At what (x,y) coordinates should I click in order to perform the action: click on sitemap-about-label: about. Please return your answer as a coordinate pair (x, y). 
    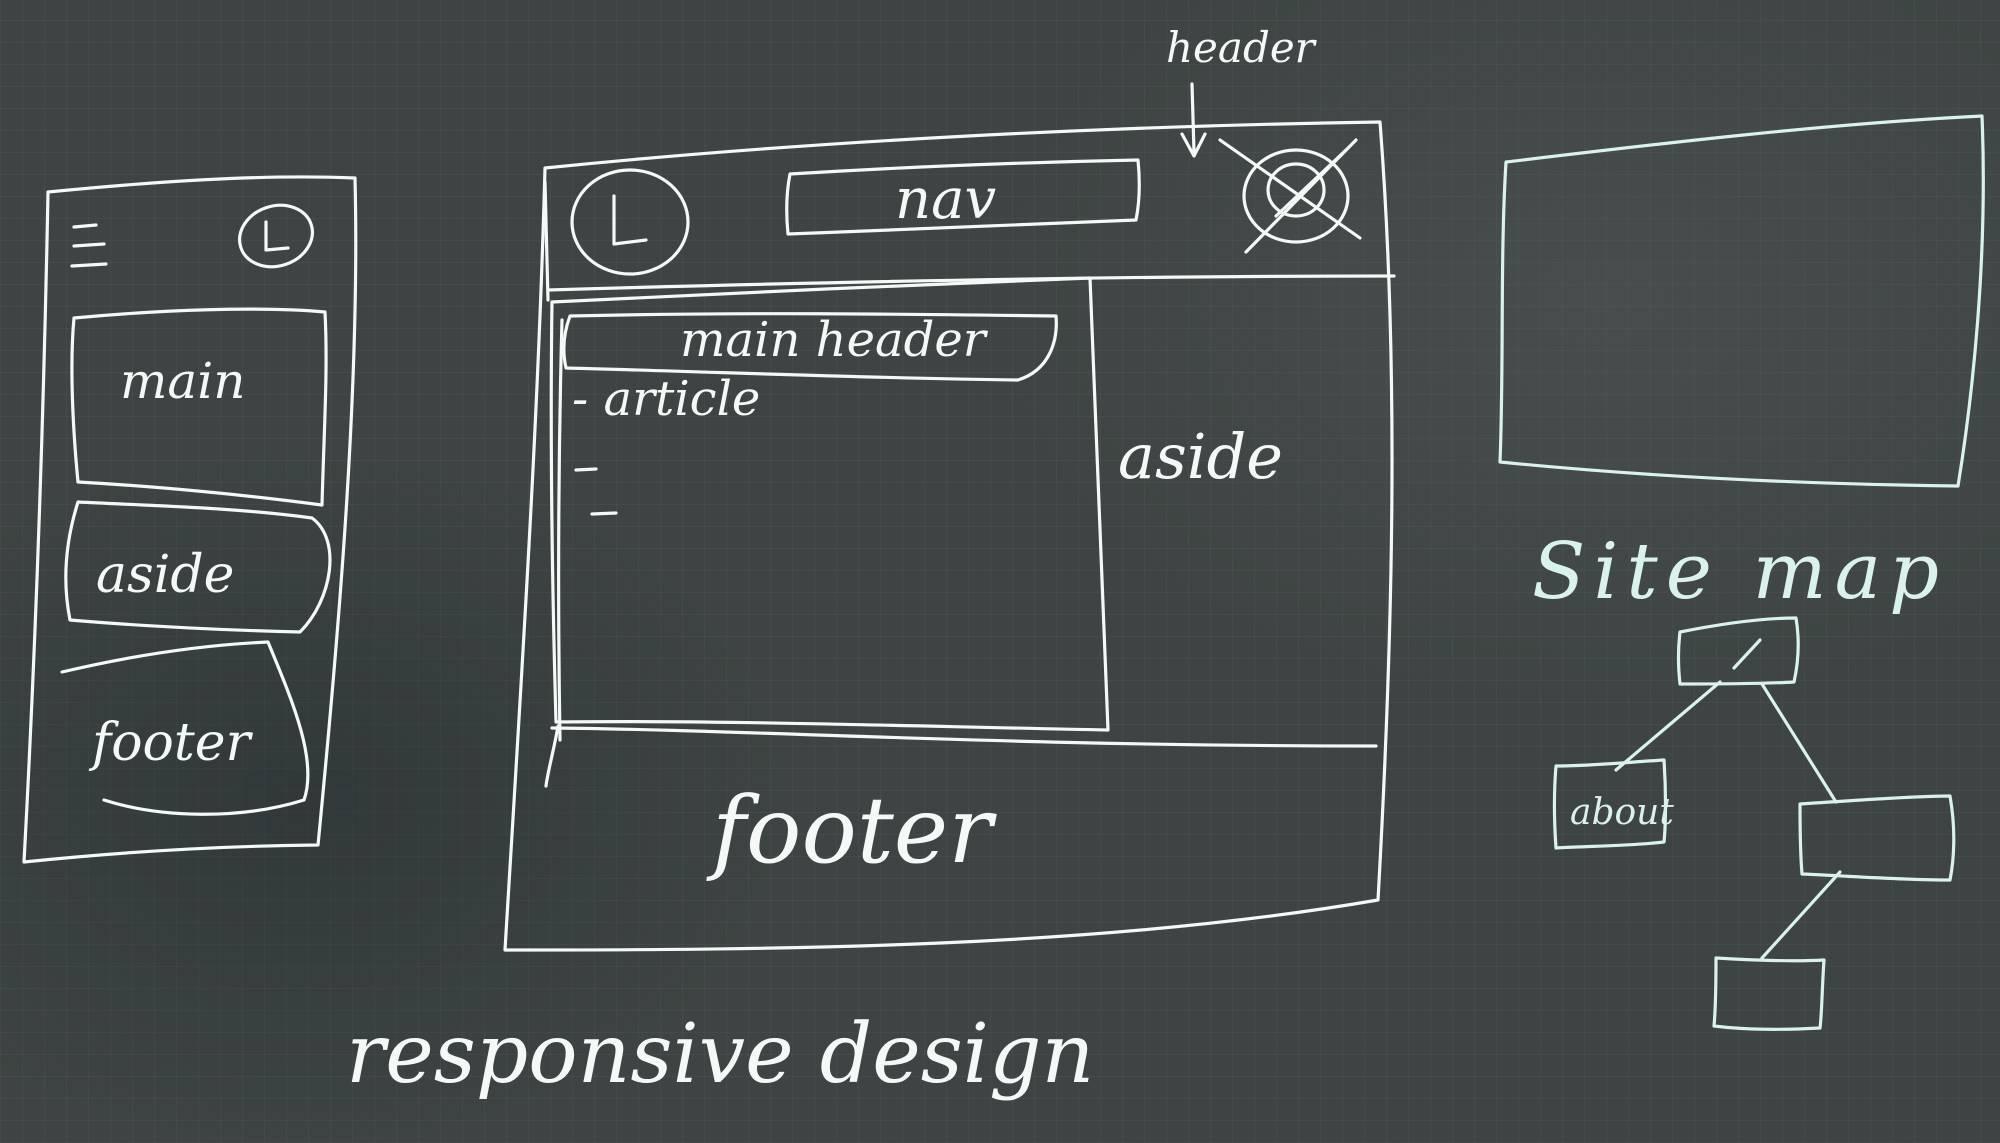
    Looking at the image, I should click on (1622, 812).